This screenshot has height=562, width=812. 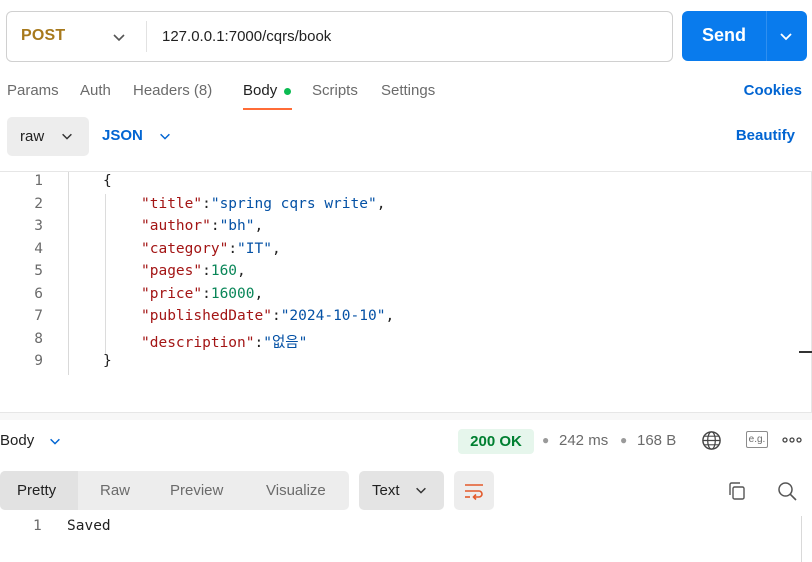 What do you see at coordinates (198, 342) in the screenshot?
I see `json-key: "description"` at bounding box center [198, 342].